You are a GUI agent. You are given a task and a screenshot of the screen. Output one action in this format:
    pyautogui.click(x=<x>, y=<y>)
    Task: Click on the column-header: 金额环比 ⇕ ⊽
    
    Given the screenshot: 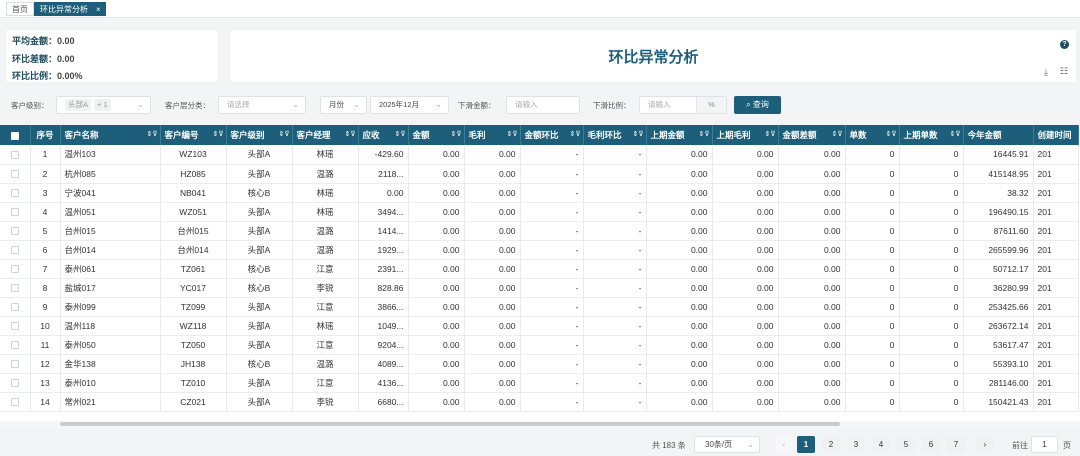 What is the action you would take?
    pyautogui.click(x=552, y=135)
    